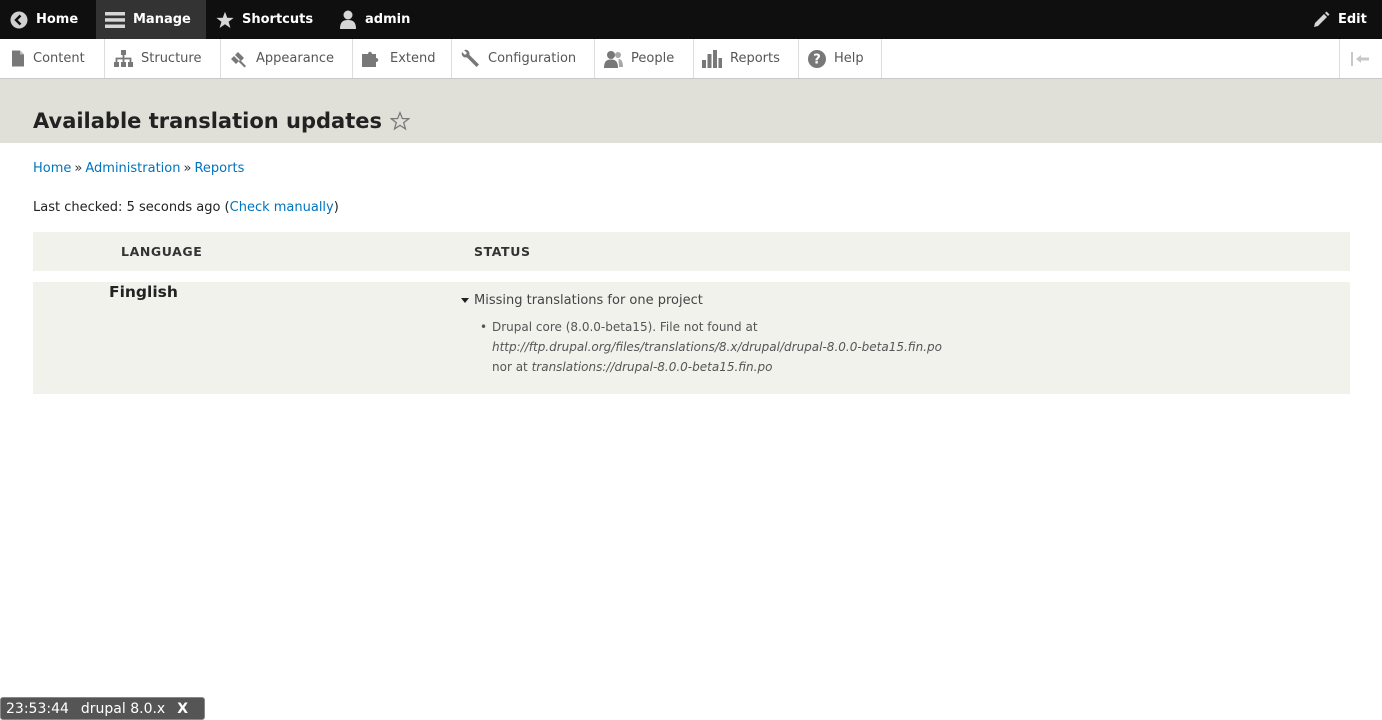  I want to click on star-outline-icon, so click(400, 121).